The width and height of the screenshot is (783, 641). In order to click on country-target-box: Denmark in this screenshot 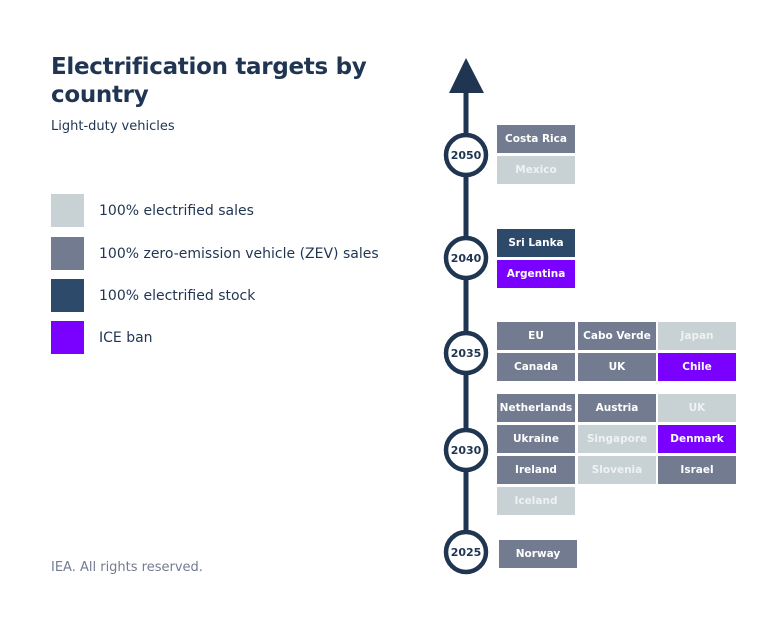, I will do `click(697, 439)`.